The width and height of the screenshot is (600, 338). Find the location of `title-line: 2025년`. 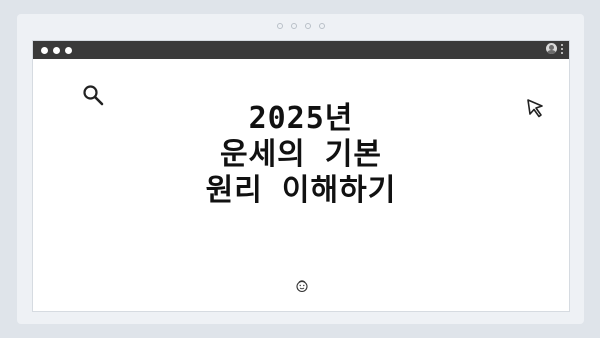

title-line: 2025년 is located at coordinates (301, 118).